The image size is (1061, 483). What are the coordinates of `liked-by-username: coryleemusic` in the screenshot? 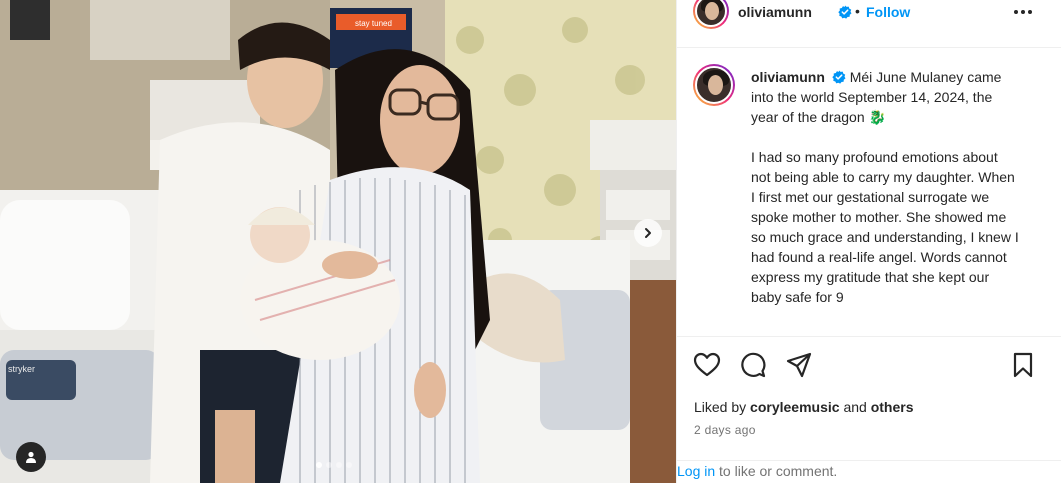 It's located at (795, 407).